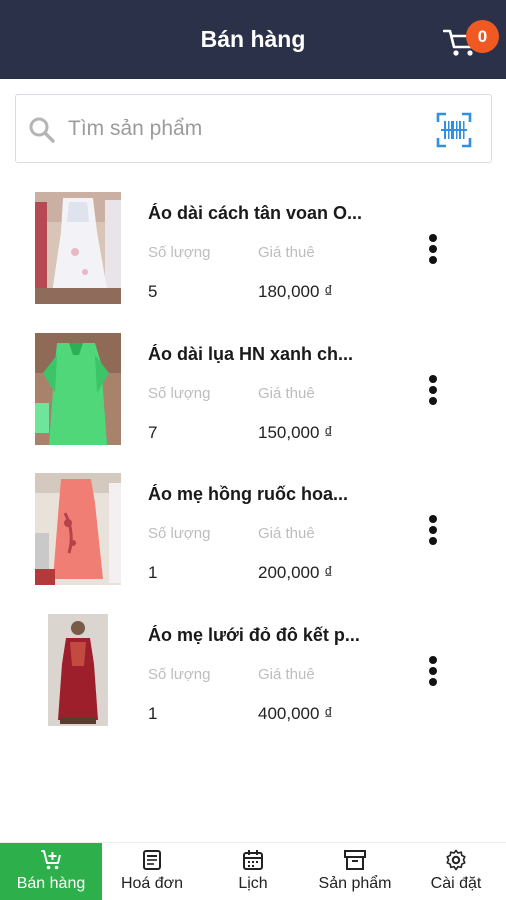 This screenshot has height=900, width=506. I want to click on barcode-scan-button, so click(454, 130).